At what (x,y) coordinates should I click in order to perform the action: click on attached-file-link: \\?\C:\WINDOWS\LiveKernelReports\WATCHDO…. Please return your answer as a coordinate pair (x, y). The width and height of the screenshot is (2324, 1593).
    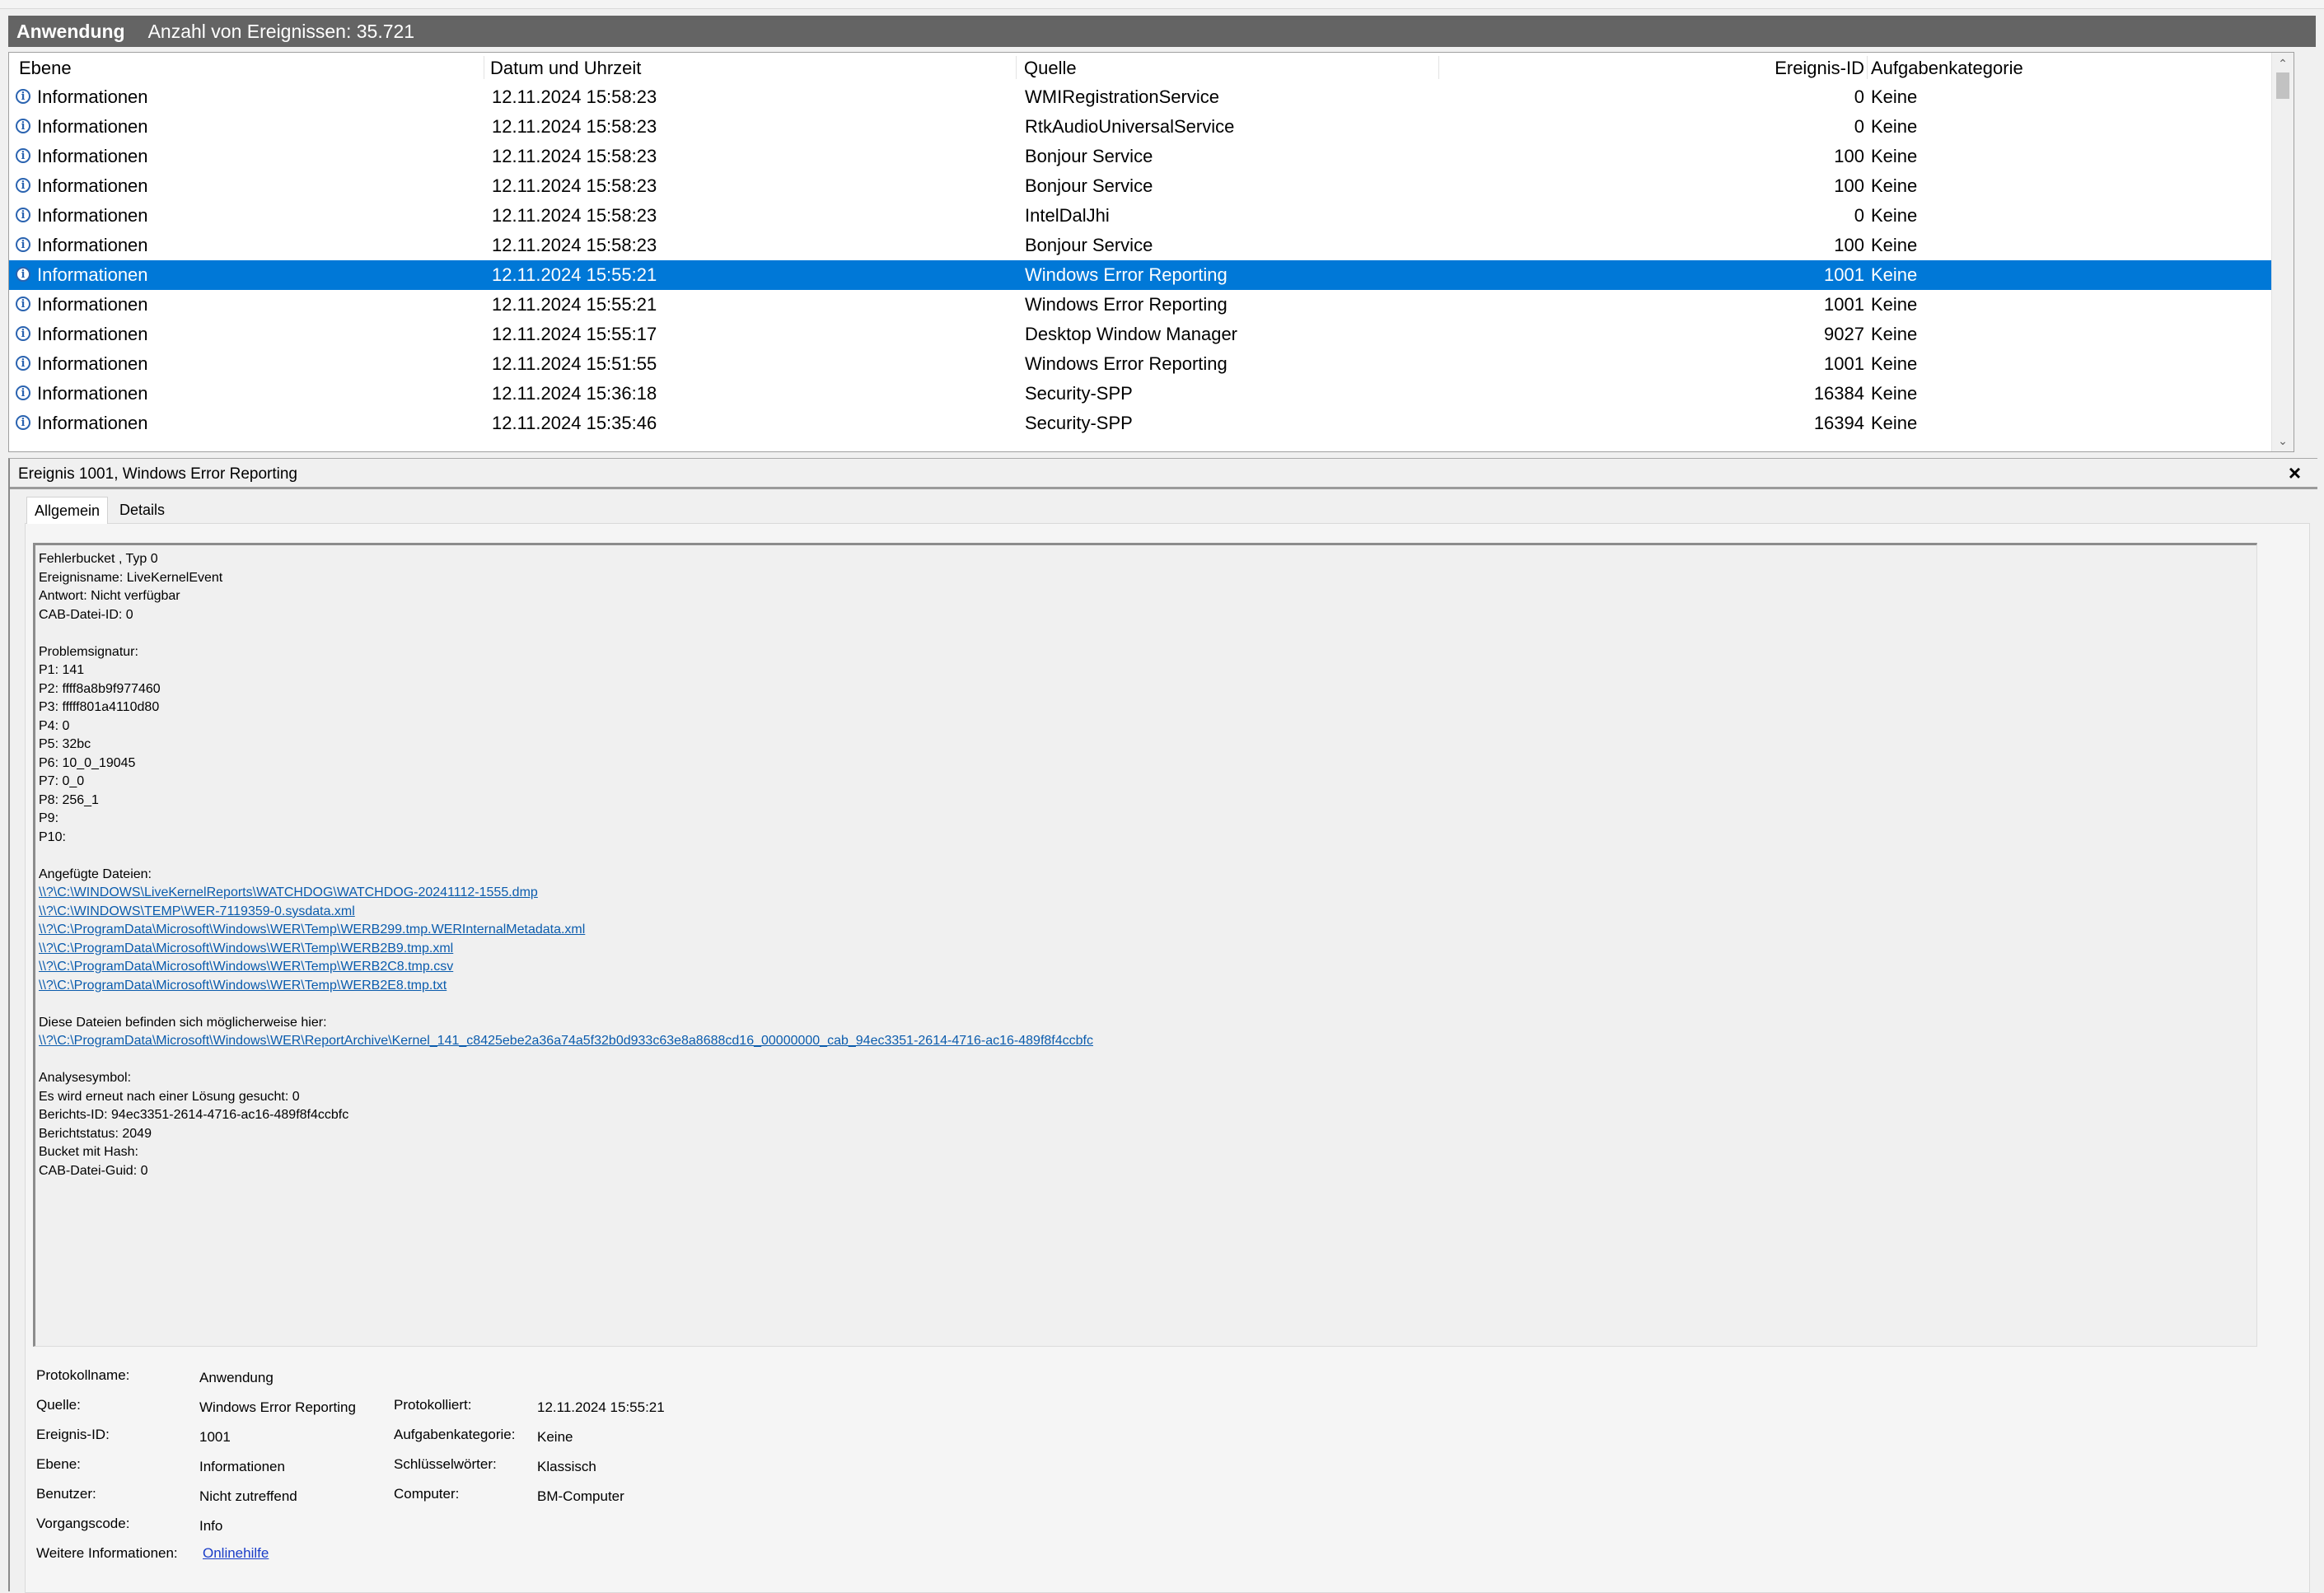
    Looking at the image, I should click on (1147, 893).